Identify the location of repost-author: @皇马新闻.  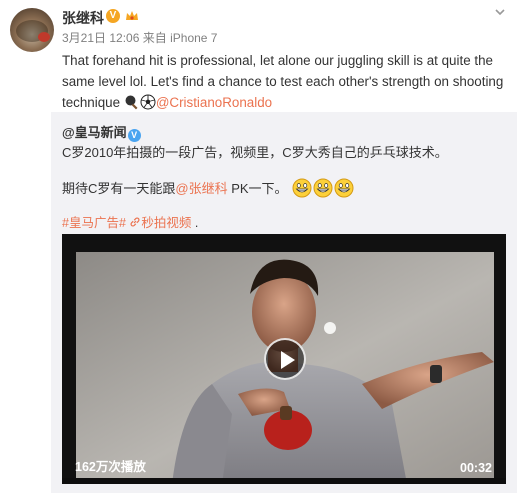
(94, 132).